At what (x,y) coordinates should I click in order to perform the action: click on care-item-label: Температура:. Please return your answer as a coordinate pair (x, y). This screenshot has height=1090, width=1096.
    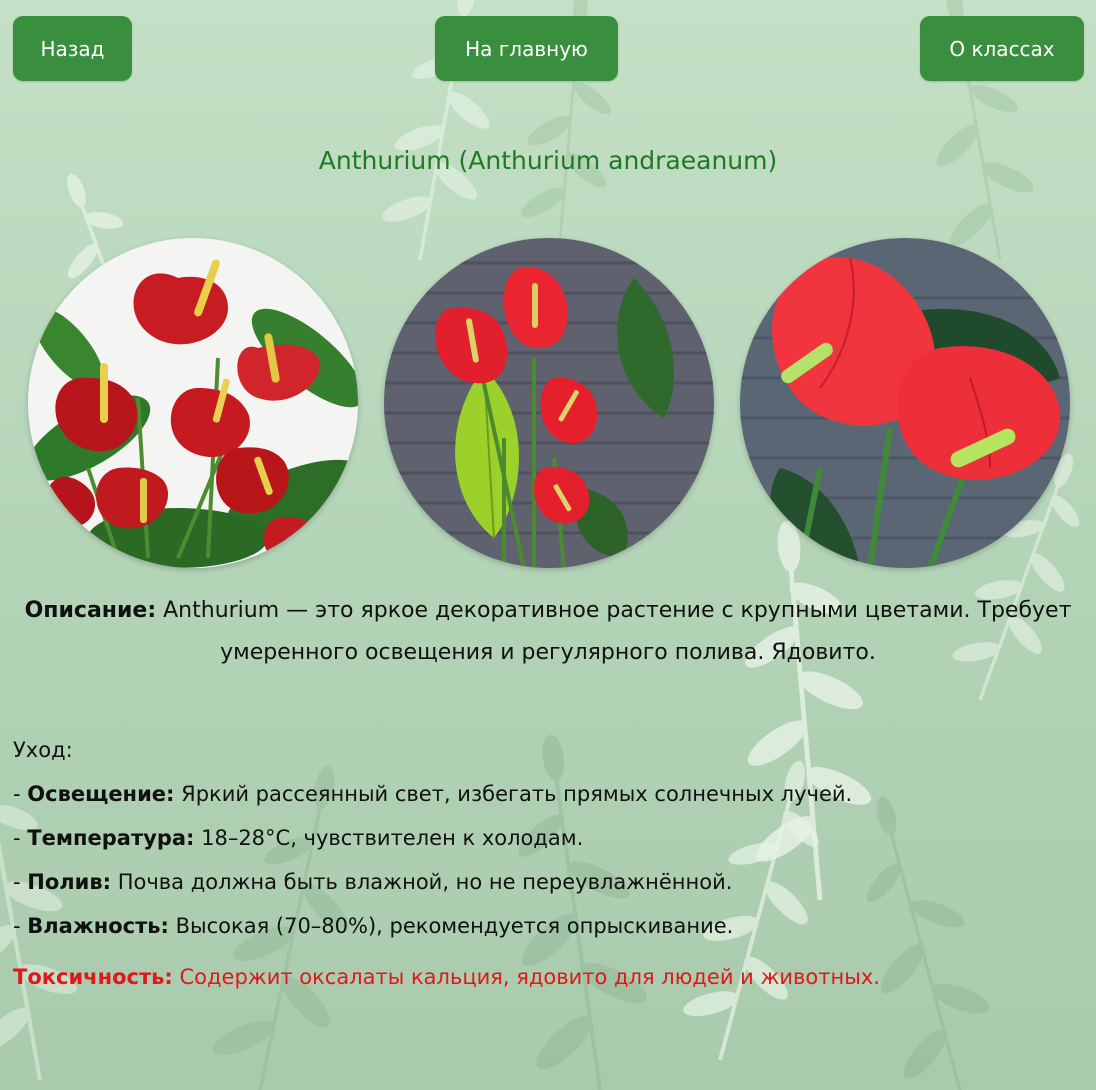
    Looking at the image, I should click on (111, 838).